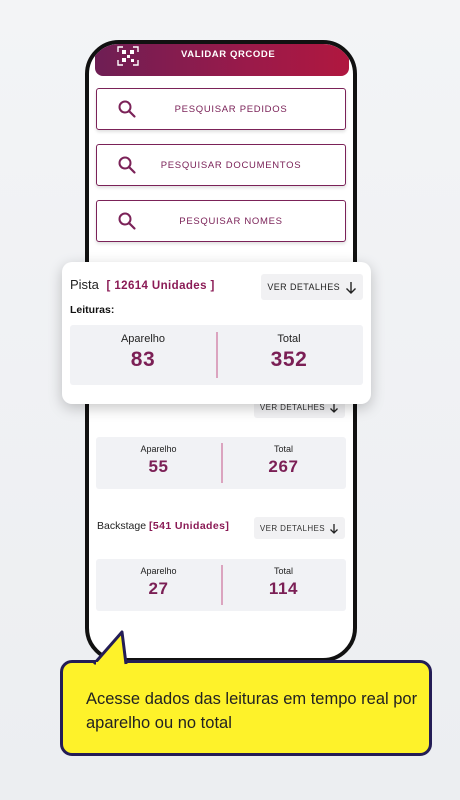 This screenshot has height=800, width=460. I want to click on section-stats: Aparelho 27 Total 114, so click(221, 585).